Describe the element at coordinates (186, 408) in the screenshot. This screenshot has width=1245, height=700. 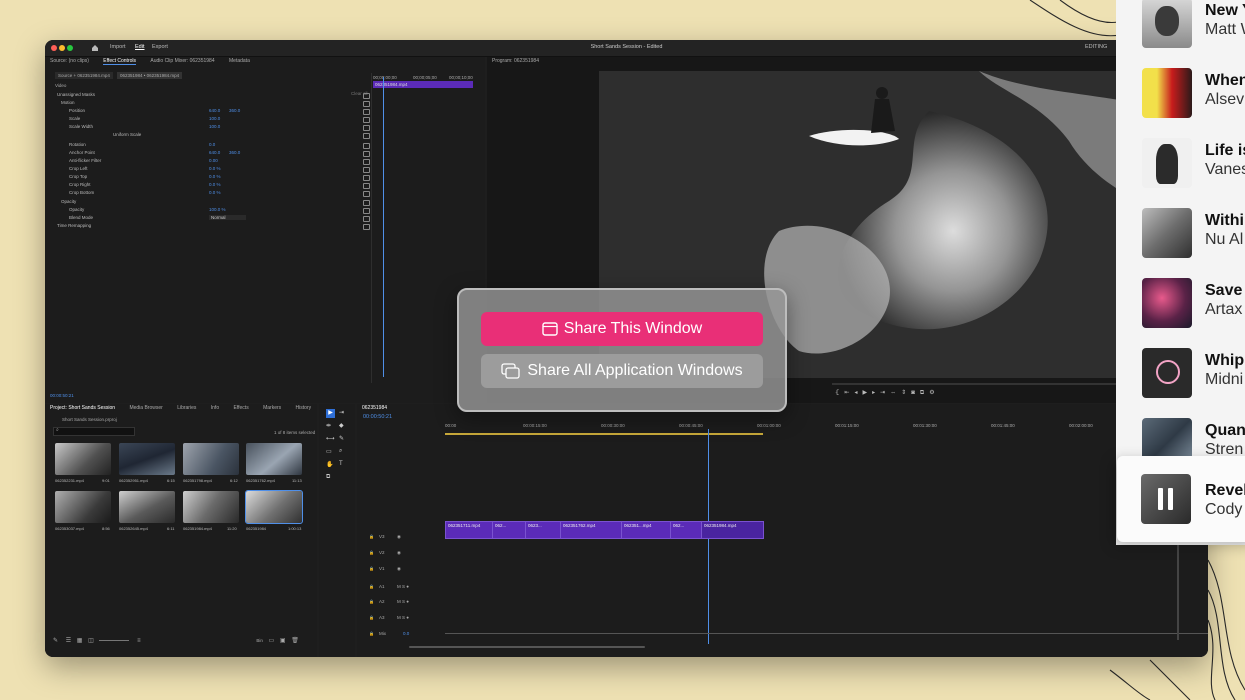
I see `tab-libraries: Libraries` at that location.